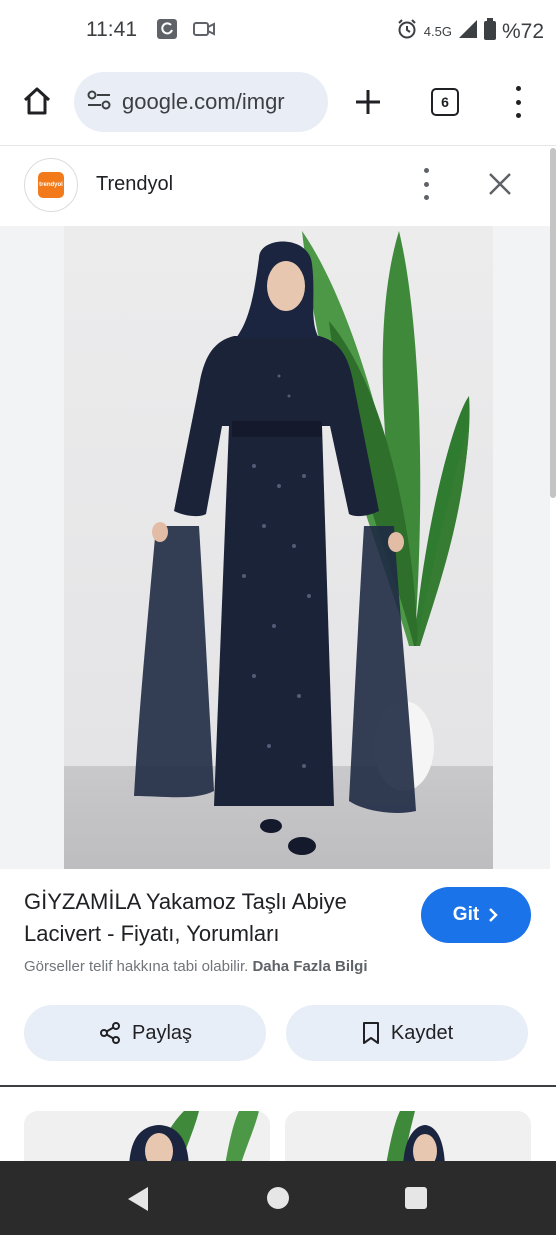  Describe the element at coordinates (162, 1032) in the screenshot. I see `share-label: Paylaş` at that location.